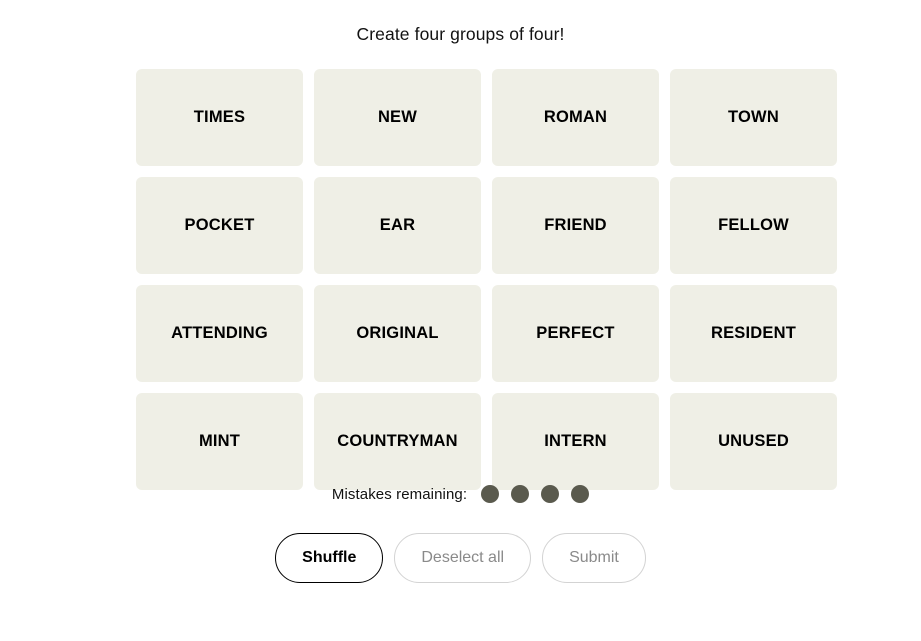 This screenshot has height=641, width=921. Describe the element at coordinates (575, 333) in the screenshot. I see `word-tile: PERFECT` at that location.